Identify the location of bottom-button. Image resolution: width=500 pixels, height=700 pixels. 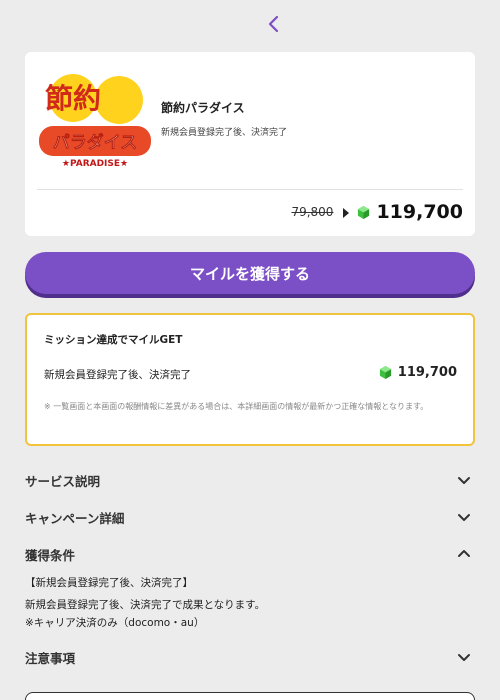
(250, 696).